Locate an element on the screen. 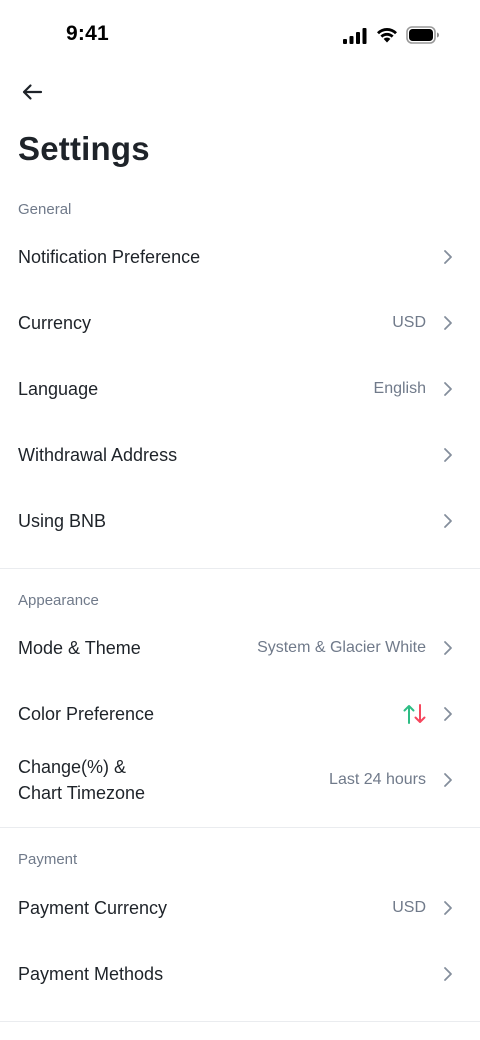 This screenshot has width=480, height=1040. settings-item-label: Language is located at coordinates (58, 389).